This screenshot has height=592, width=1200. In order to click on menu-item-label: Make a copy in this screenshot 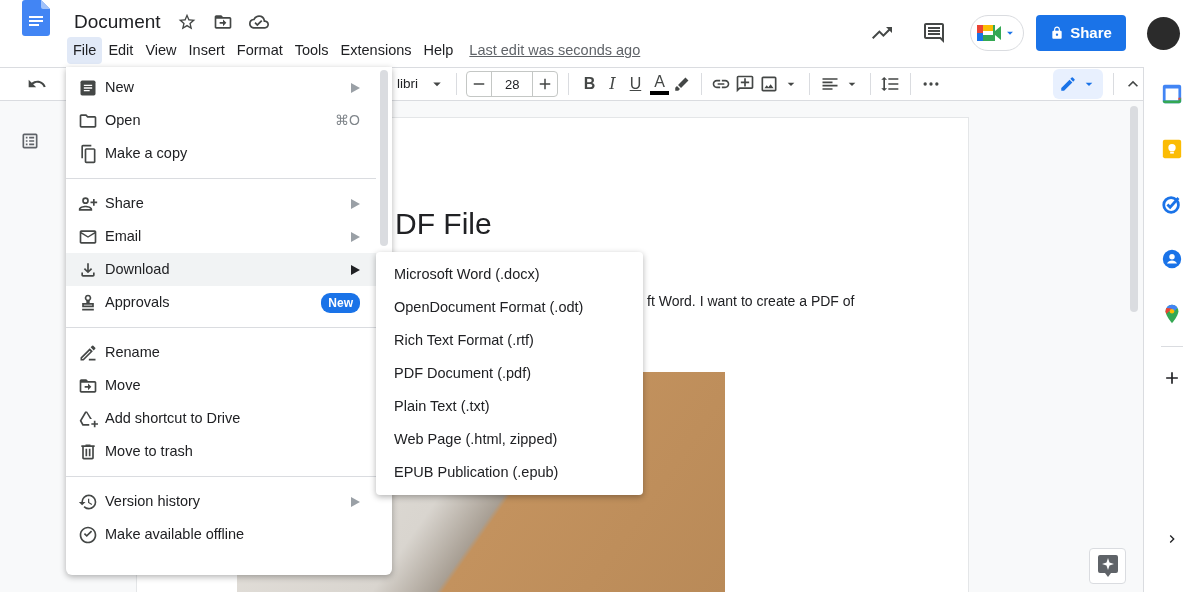, I will do `click(147, 153)`.